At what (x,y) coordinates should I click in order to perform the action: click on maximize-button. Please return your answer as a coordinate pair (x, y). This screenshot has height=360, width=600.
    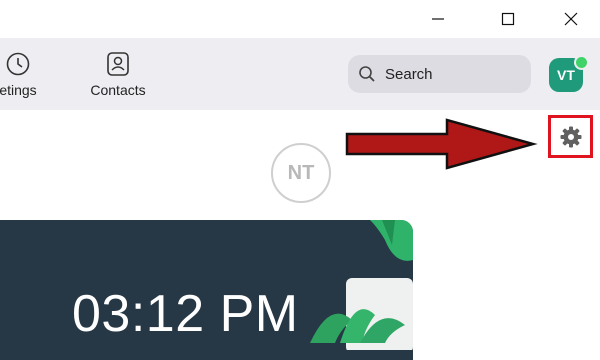
    Looking at the image, I should click on (508, 19).